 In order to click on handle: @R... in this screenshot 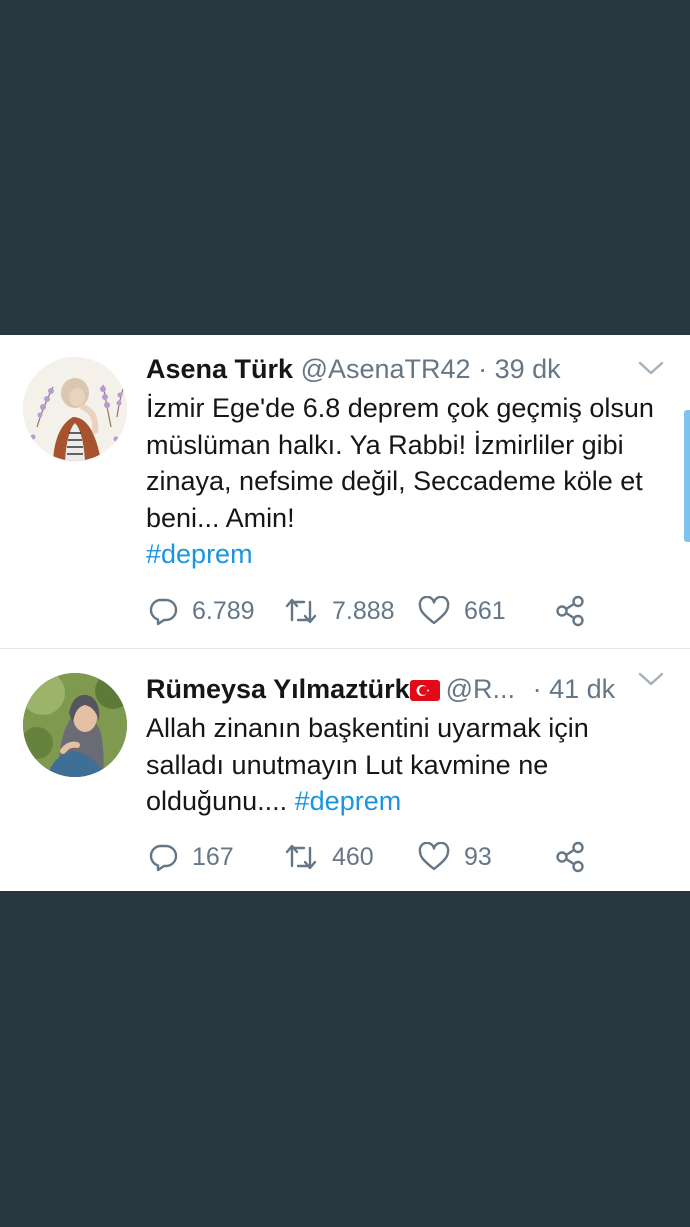, I will do `click(480, 689)`.